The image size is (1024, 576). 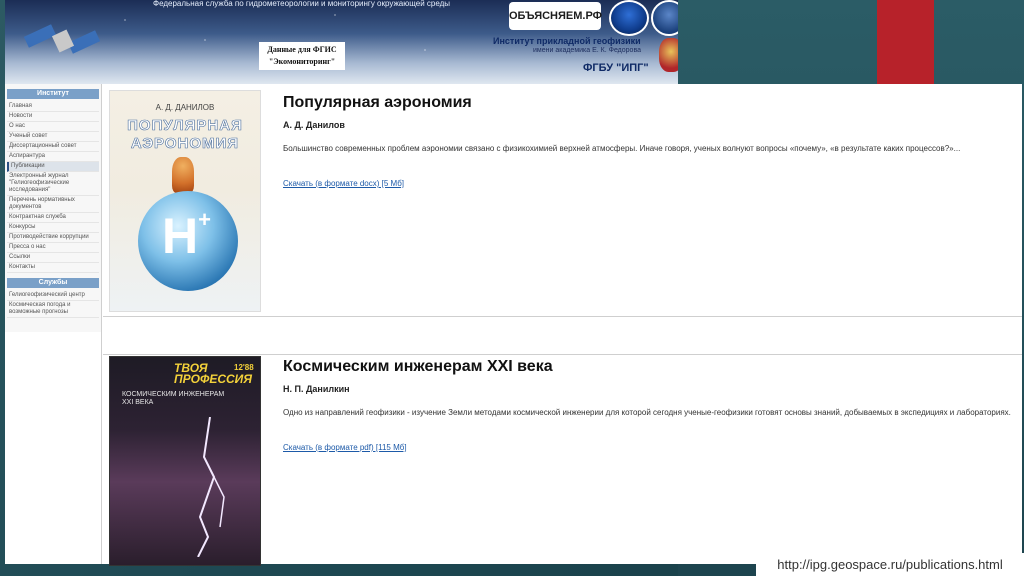 What do you see at coordinates (53, 228) in the screenshot?
I see `sidebar-item: Конкурсы` at bounding box center [53, 228].